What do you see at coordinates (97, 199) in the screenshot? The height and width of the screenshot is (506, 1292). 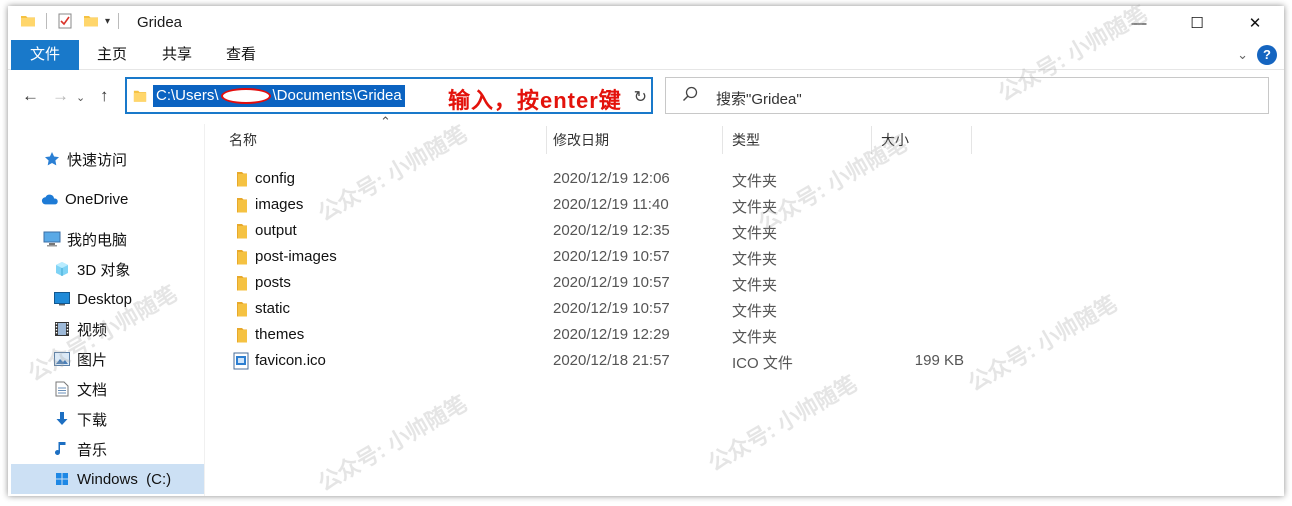 I see `sidebar-item-label: OneDrive` at bounding box center [97, 199].